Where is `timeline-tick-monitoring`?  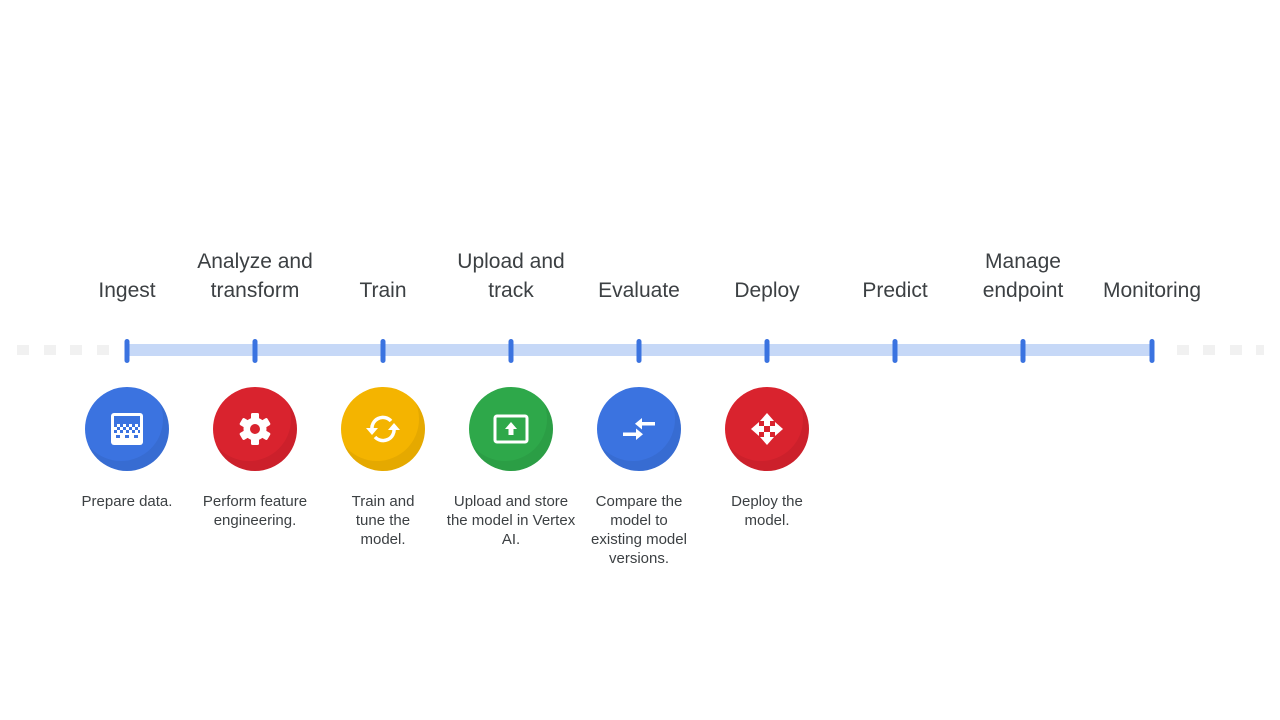 timeline-tick-monitoring is located at coordinates (1152, 351).